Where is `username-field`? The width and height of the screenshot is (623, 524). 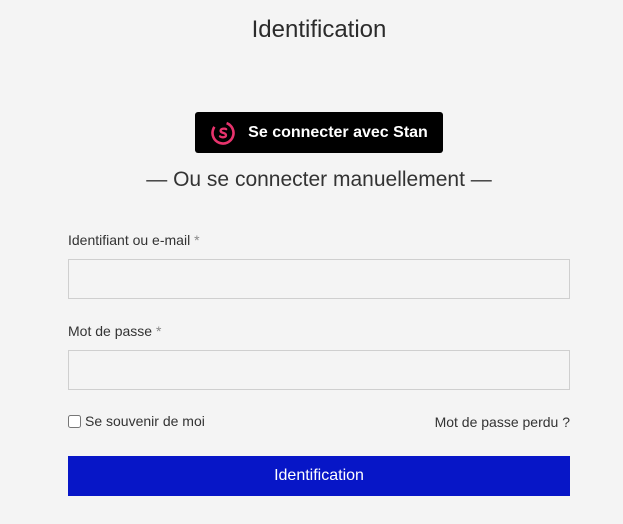
username-field is located at coordinates (319, 279).